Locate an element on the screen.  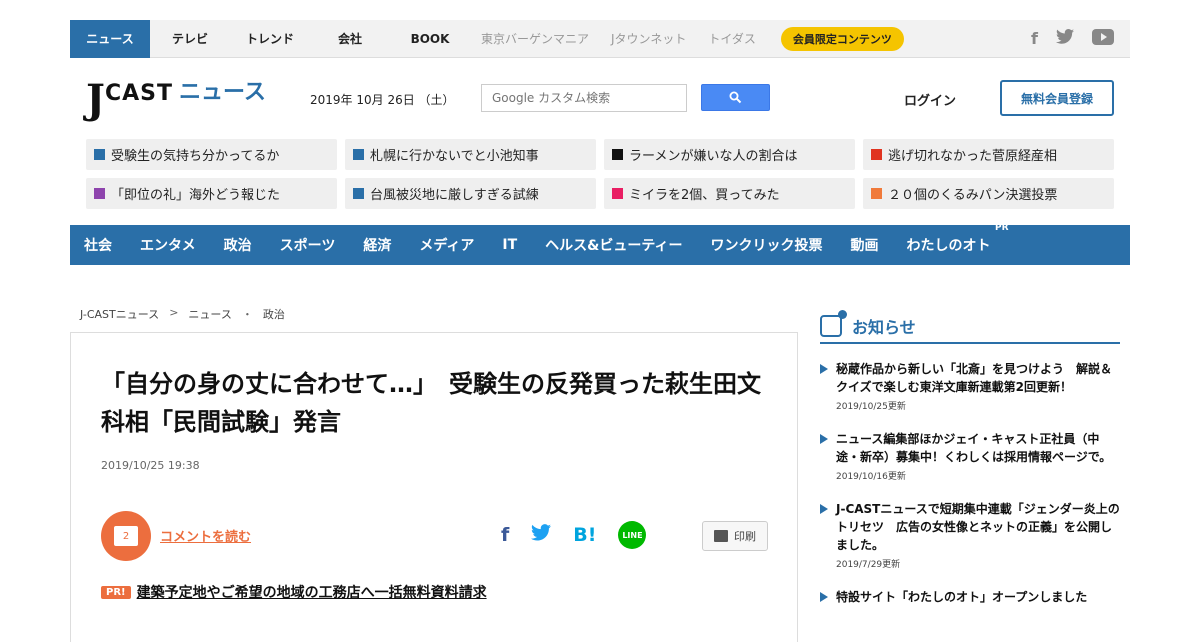
category-nav-label: エンタメ is located at coordinates (168, 246).